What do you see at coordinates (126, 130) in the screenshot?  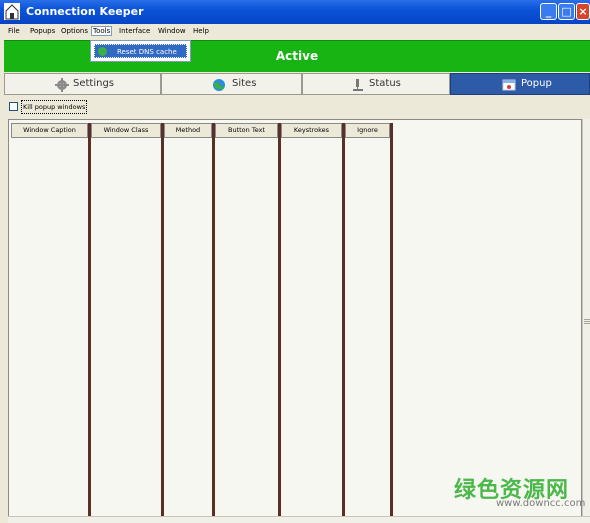 I see `col-window-class: Window Class` at bounding box center [126, 130].